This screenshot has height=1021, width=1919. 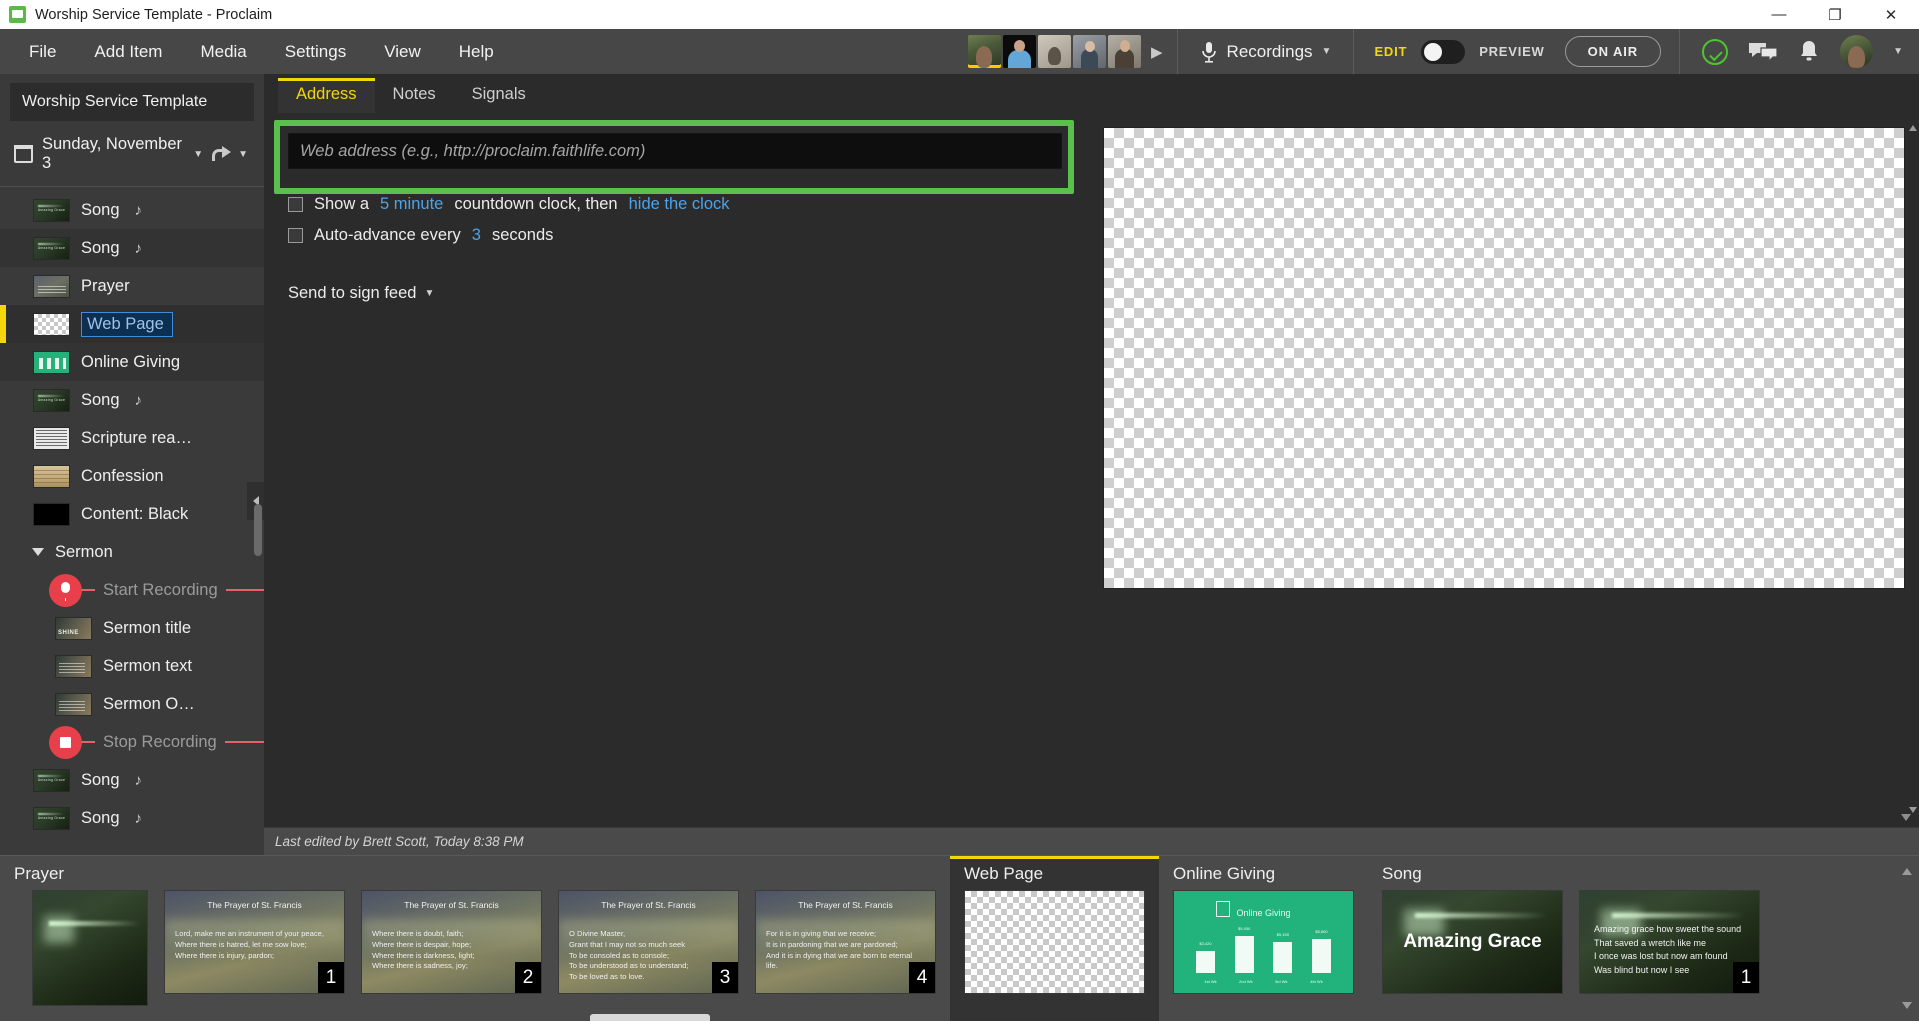 What do you see at coordinates (361, 293) in the screenshot?
I see `send-to-sign-feed-menu: Send to sign feed ▼` at bounding box center [361, 293].